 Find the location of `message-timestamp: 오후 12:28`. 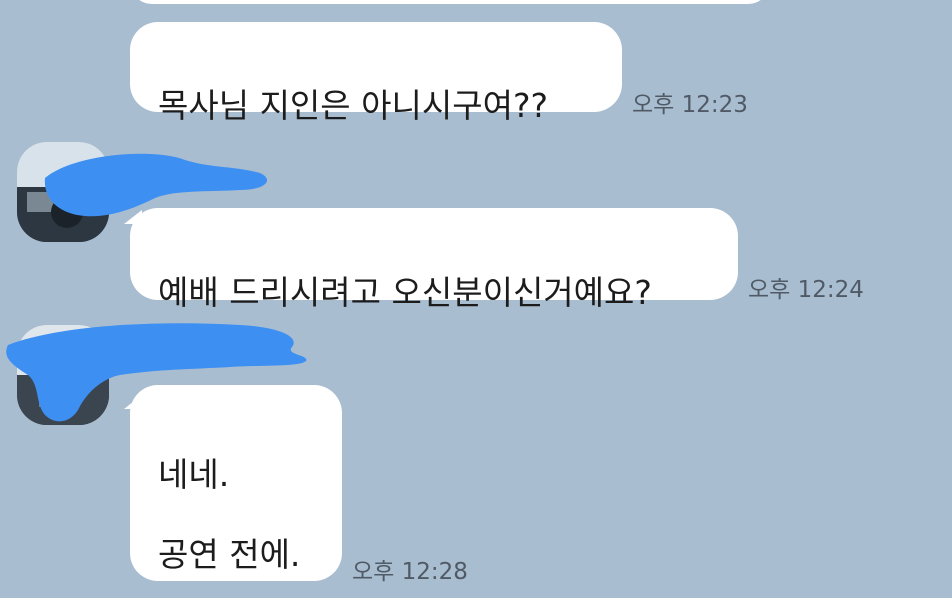

message-timestamp: 오후 12:28 is located at coordinates (410, 572).